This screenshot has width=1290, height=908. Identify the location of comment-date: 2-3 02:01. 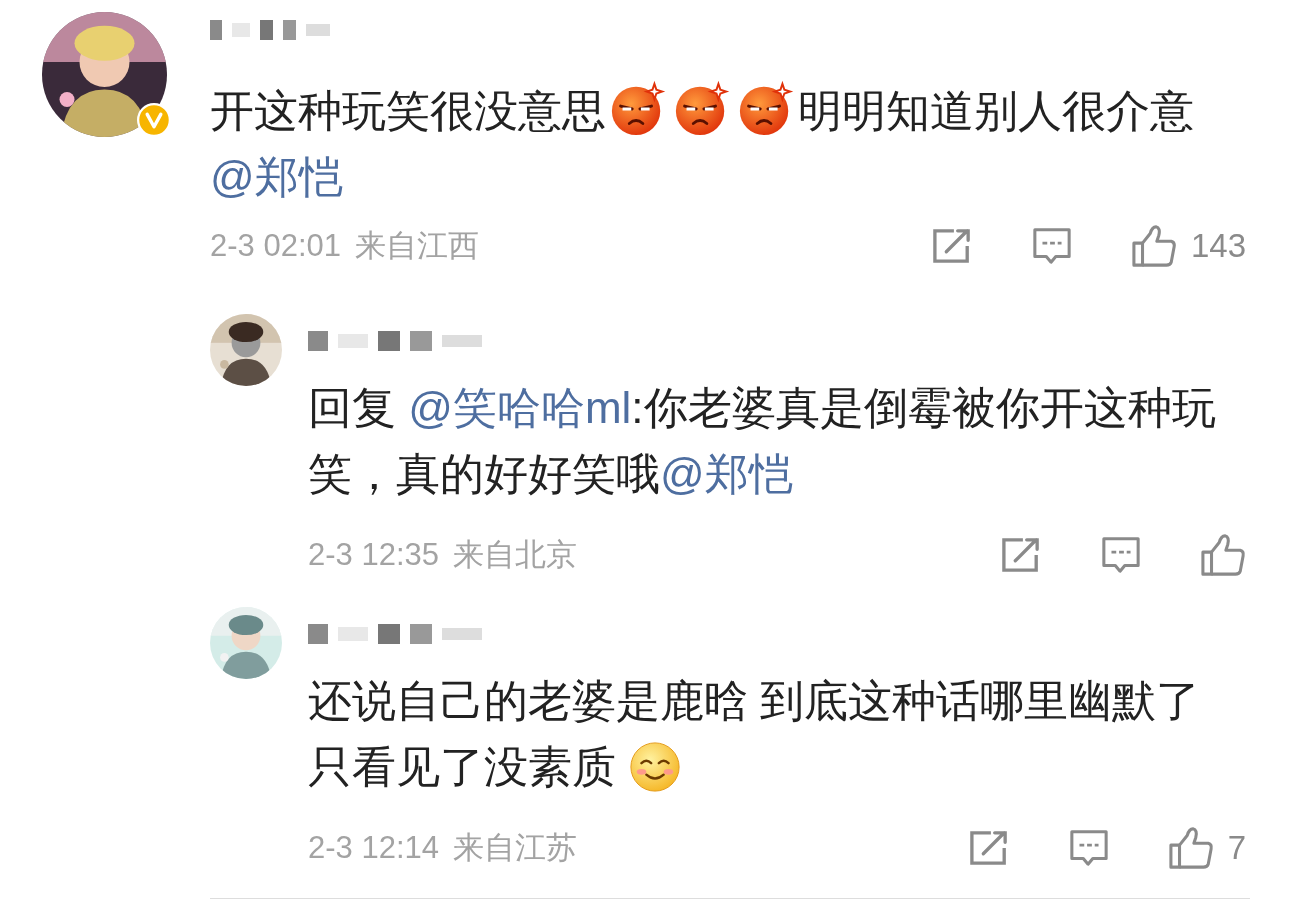
(275, 245).